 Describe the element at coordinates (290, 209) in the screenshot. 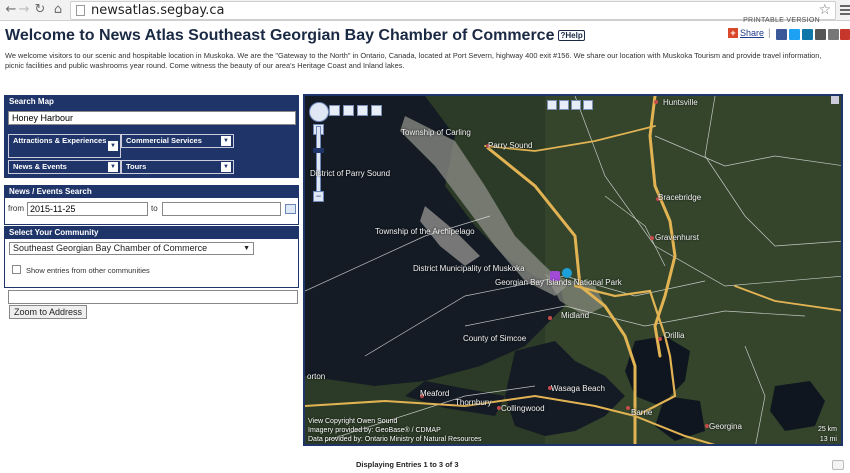

I see `calendar-icon` at that location.